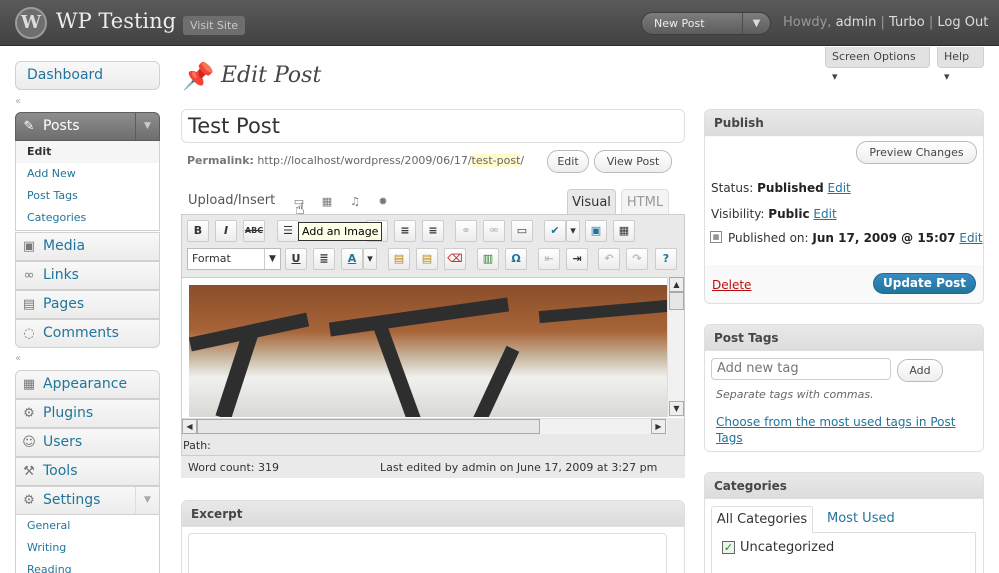 The height and width of the screenshot is (573, 999). I want to click on help-button: Help ▾, so click(960, 65).